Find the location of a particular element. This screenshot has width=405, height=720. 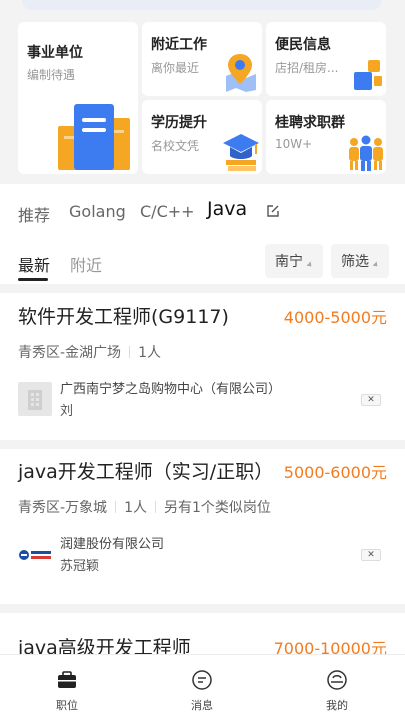

category-title: 事业单位 is located at coordinates (55, 53).